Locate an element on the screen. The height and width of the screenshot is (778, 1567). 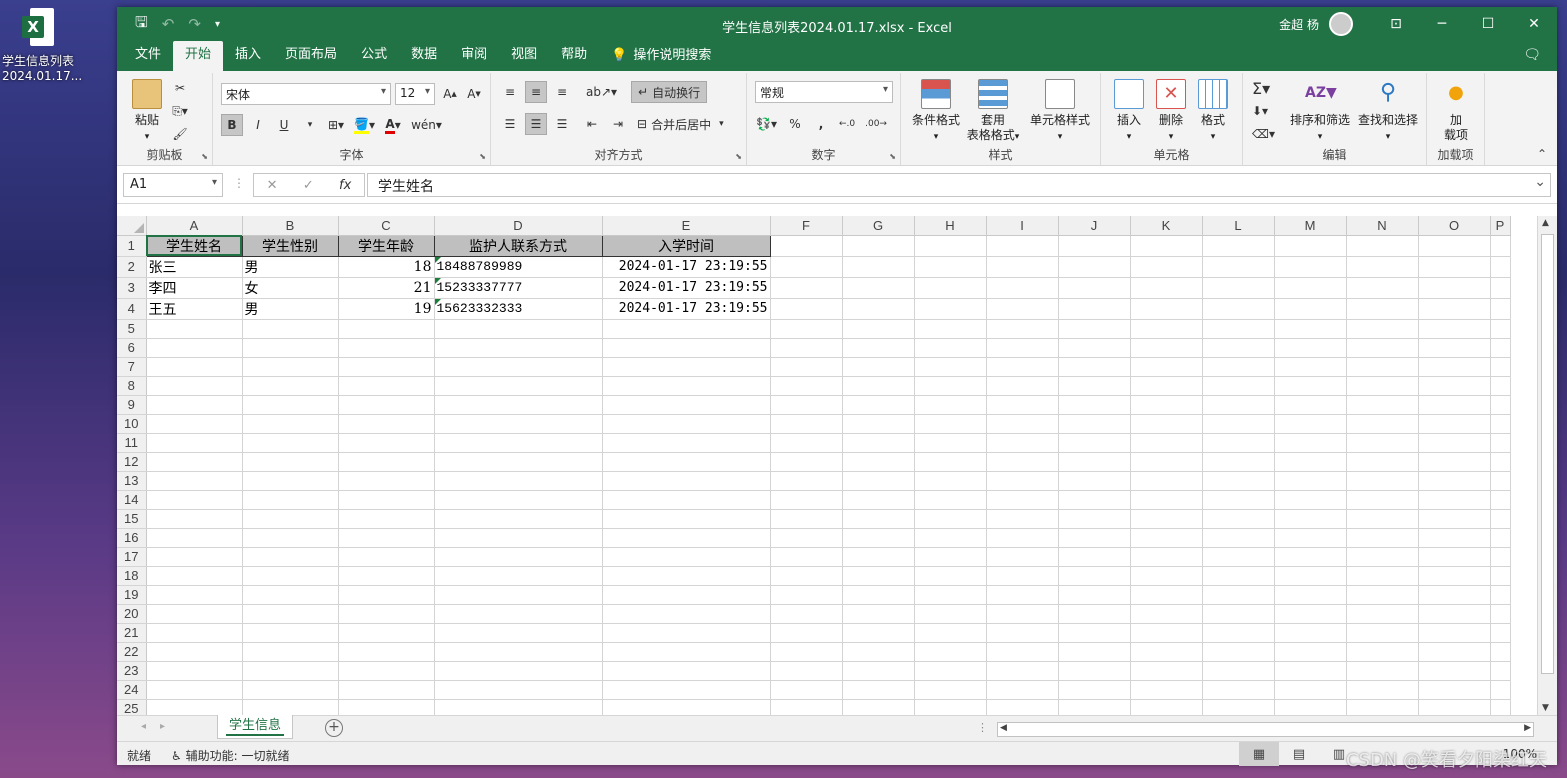
increase-font-icon: A ▲ is located at coordinates (450, 94).